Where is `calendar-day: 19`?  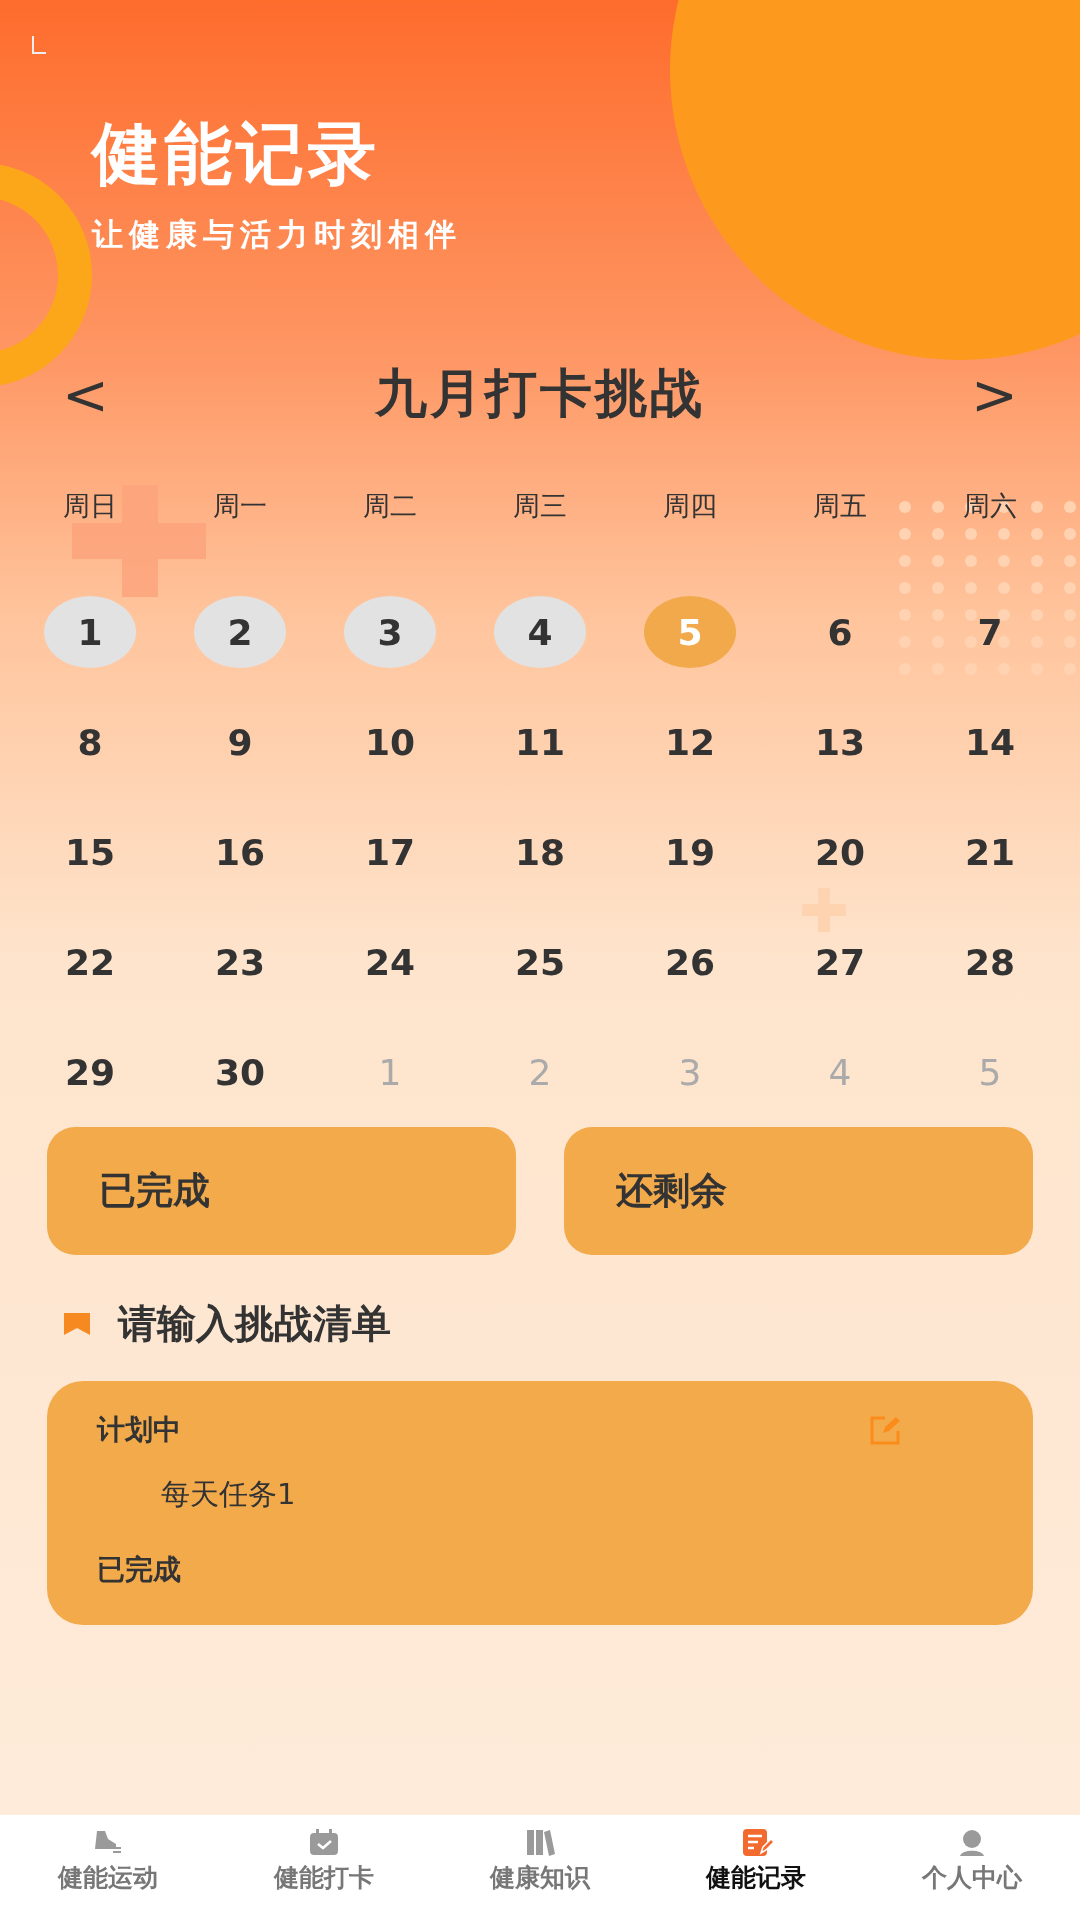
calendar-day: 19 is located at coordinates (690, 852).